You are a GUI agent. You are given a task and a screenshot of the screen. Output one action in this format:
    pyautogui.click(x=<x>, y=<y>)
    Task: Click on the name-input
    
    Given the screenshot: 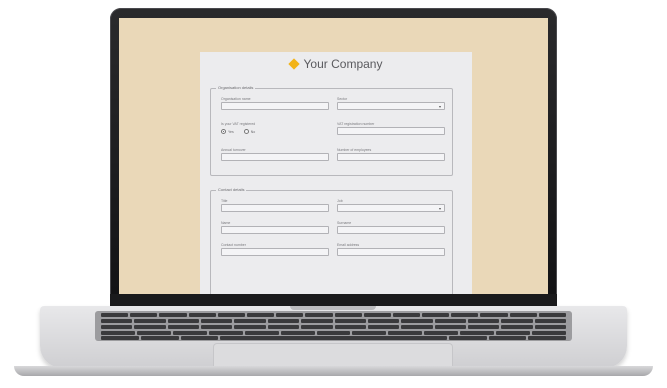 What is the action you would take?
    pyautogui.click(x=275, y=230)
    